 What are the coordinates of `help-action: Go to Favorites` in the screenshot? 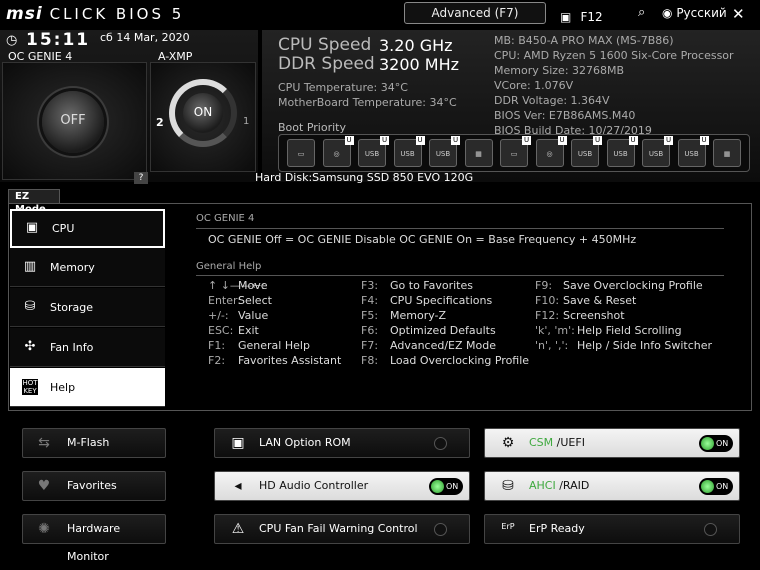 It's located at (431, 285).